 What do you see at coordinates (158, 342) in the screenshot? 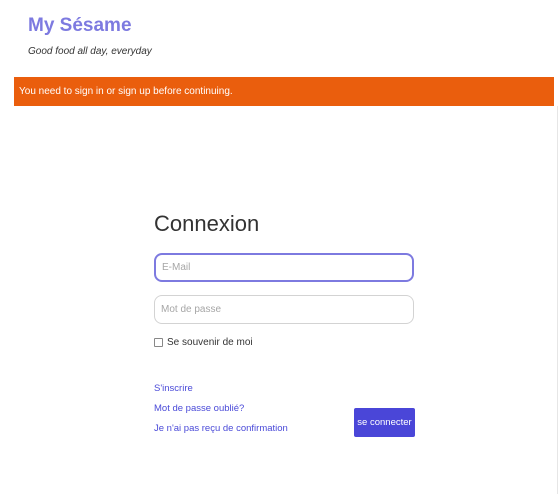
I see `remember-me-checkbox` at bounding box center [158, 342].